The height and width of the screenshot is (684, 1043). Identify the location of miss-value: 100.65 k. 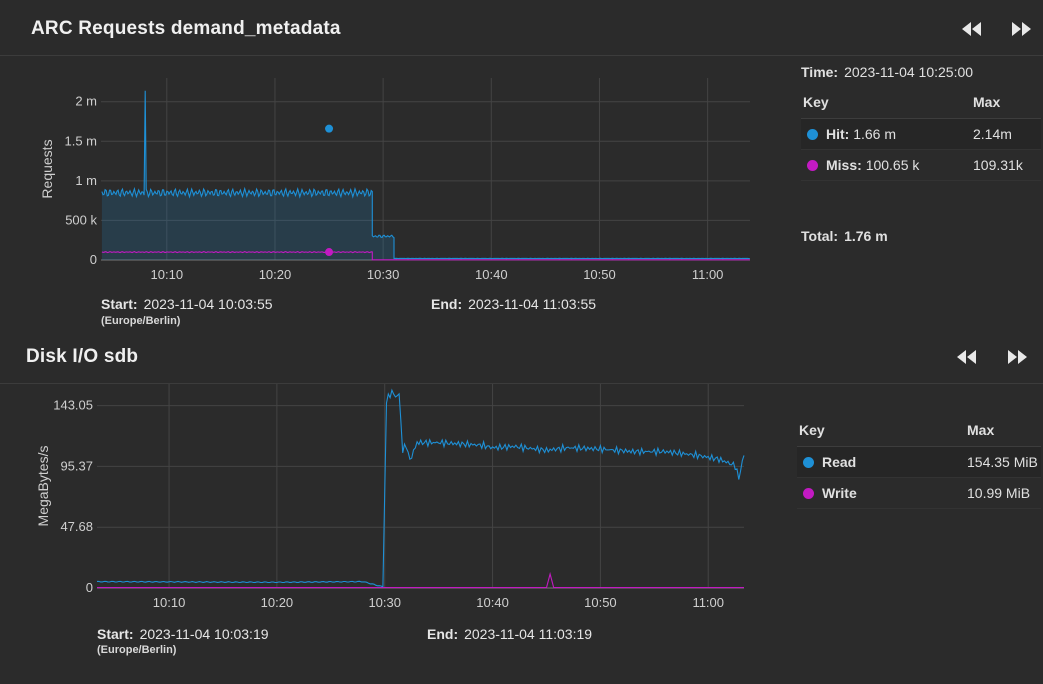
(892, 165).